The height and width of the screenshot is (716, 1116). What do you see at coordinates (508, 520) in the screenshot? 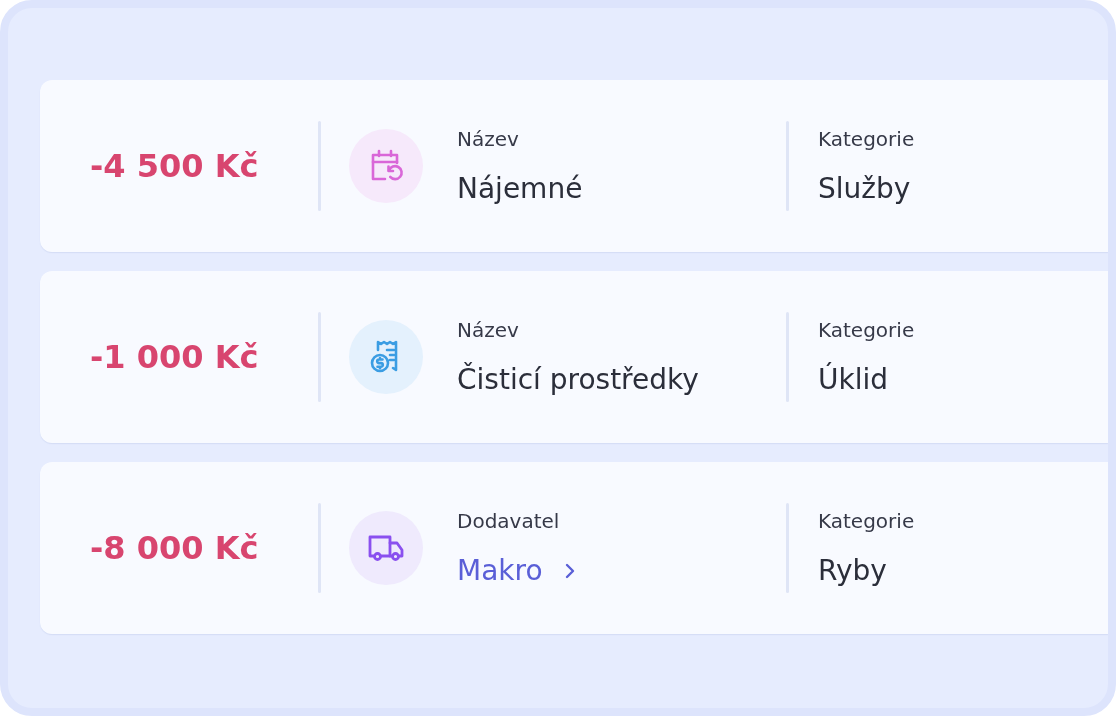
I see `field-label: Dodavatel` at bounding box center [508, 520].